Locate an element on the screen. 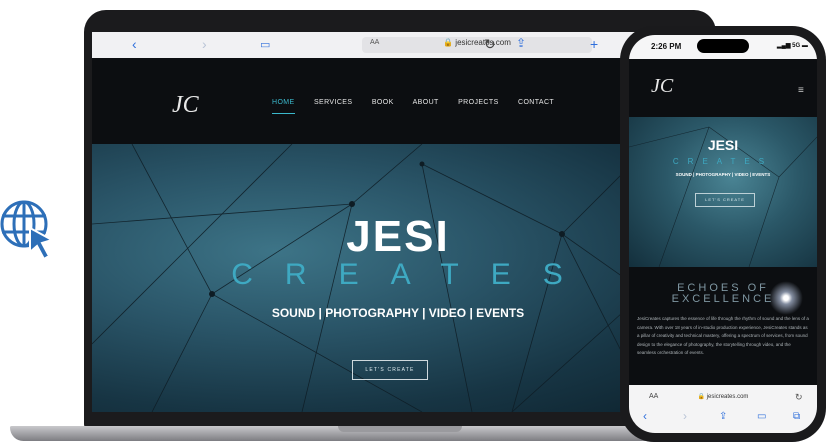 This screenshot has width=828, height=445. hamburger-menu-icon: ≡ is located at coordinates (801, 90).